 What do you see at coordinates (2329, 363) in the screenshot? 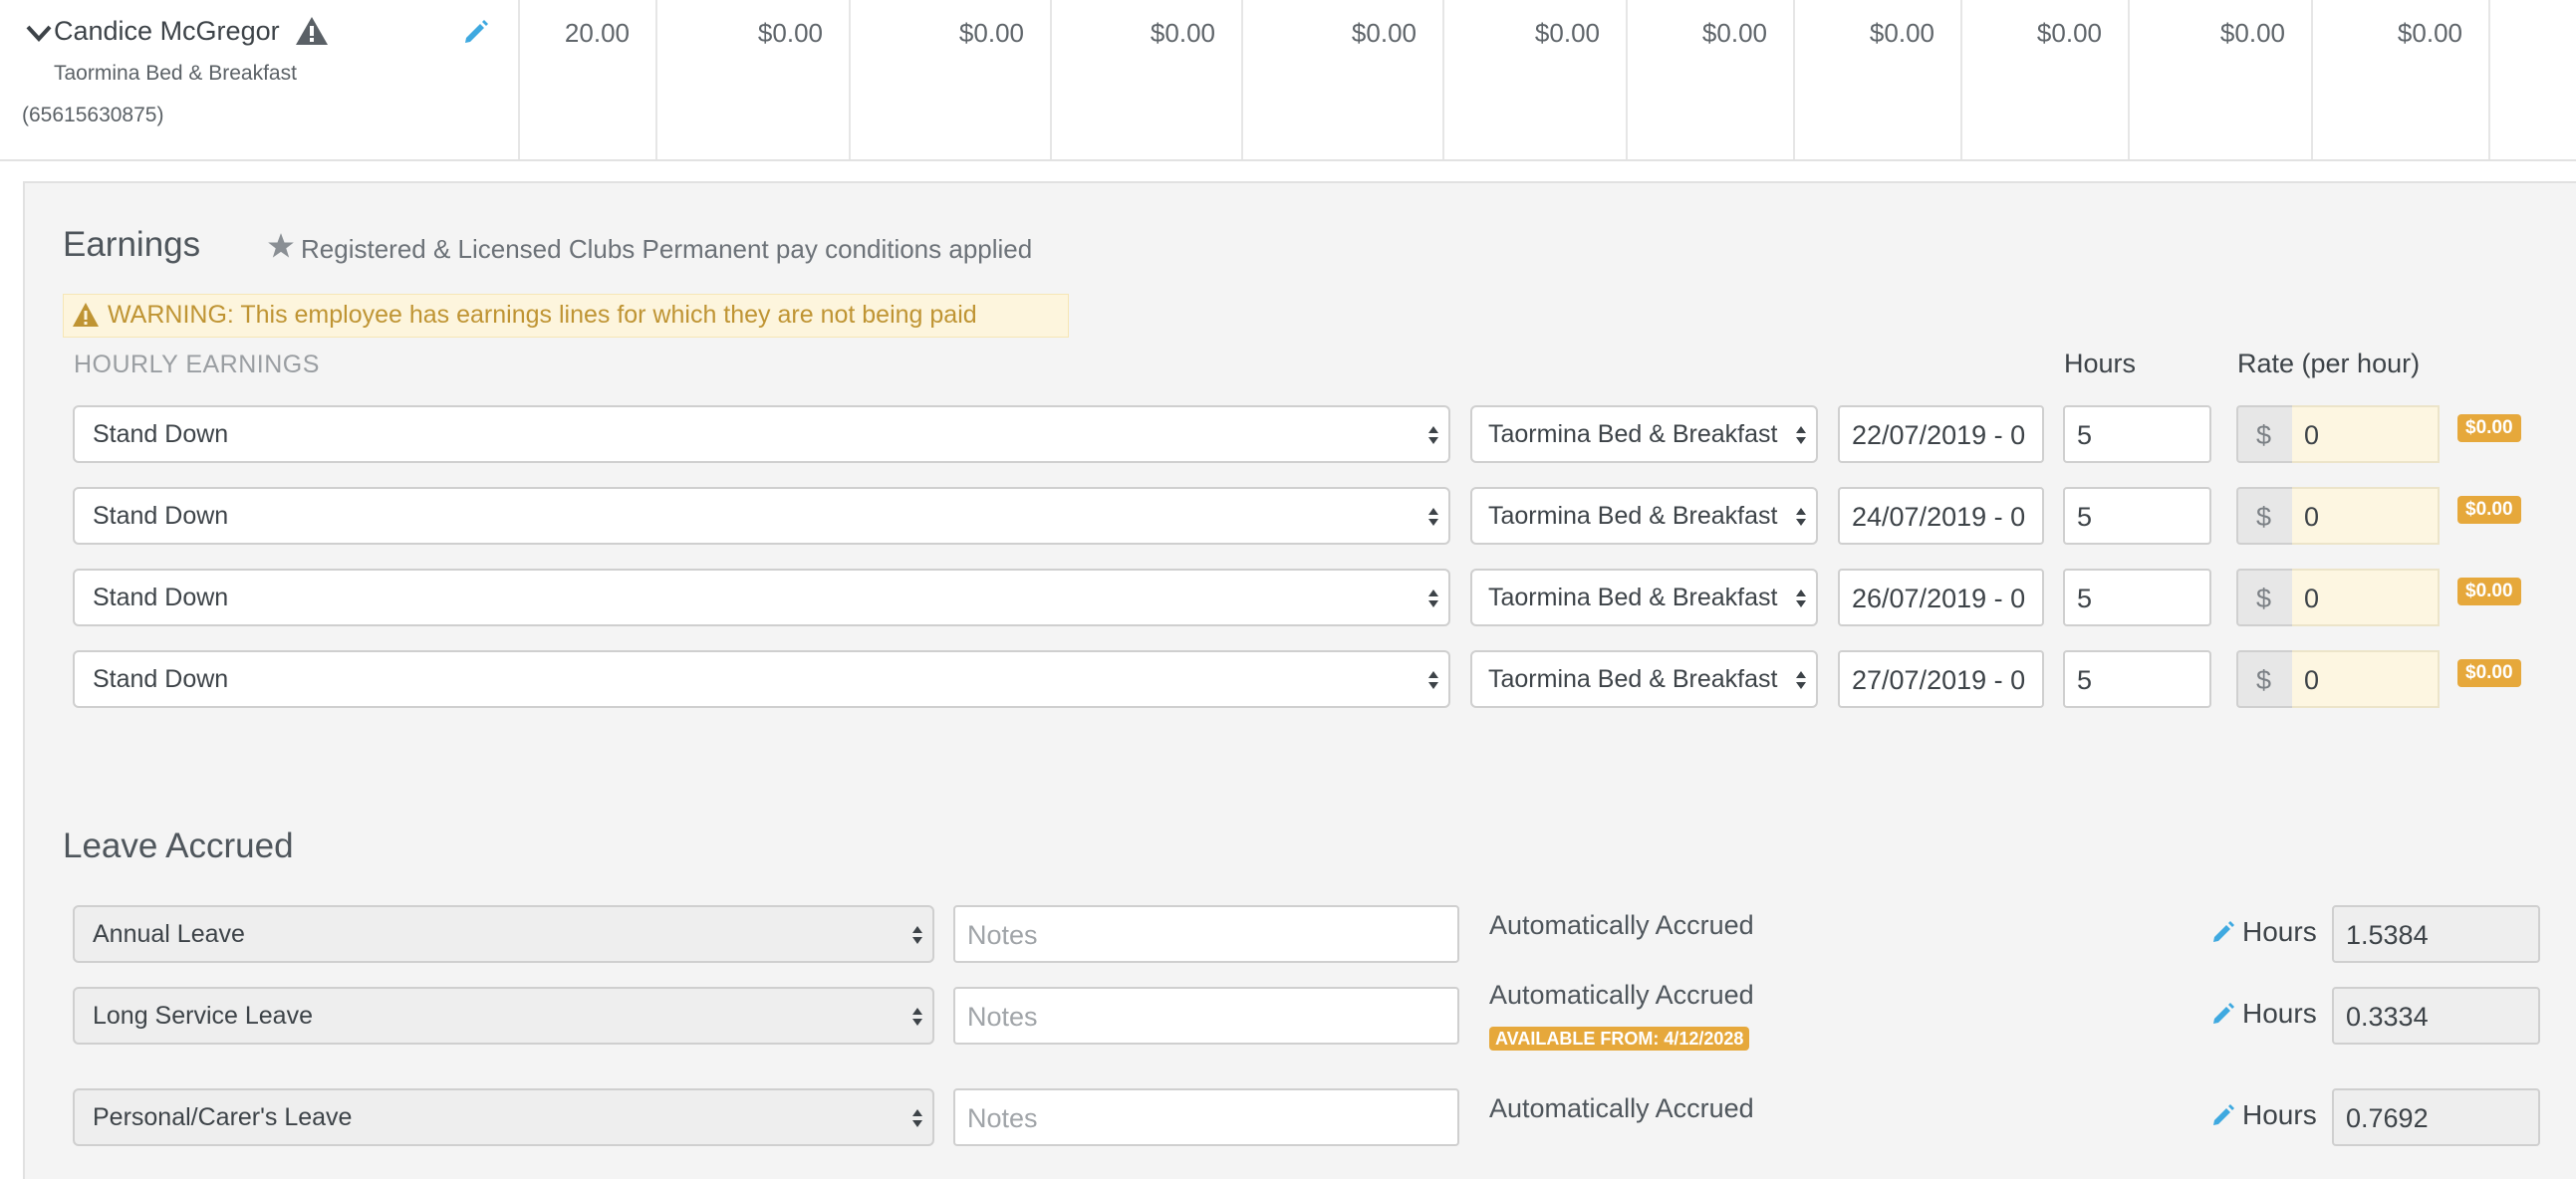
I see `rate-column-header: Rate (per hour)` at bounding box center [2329, 363].